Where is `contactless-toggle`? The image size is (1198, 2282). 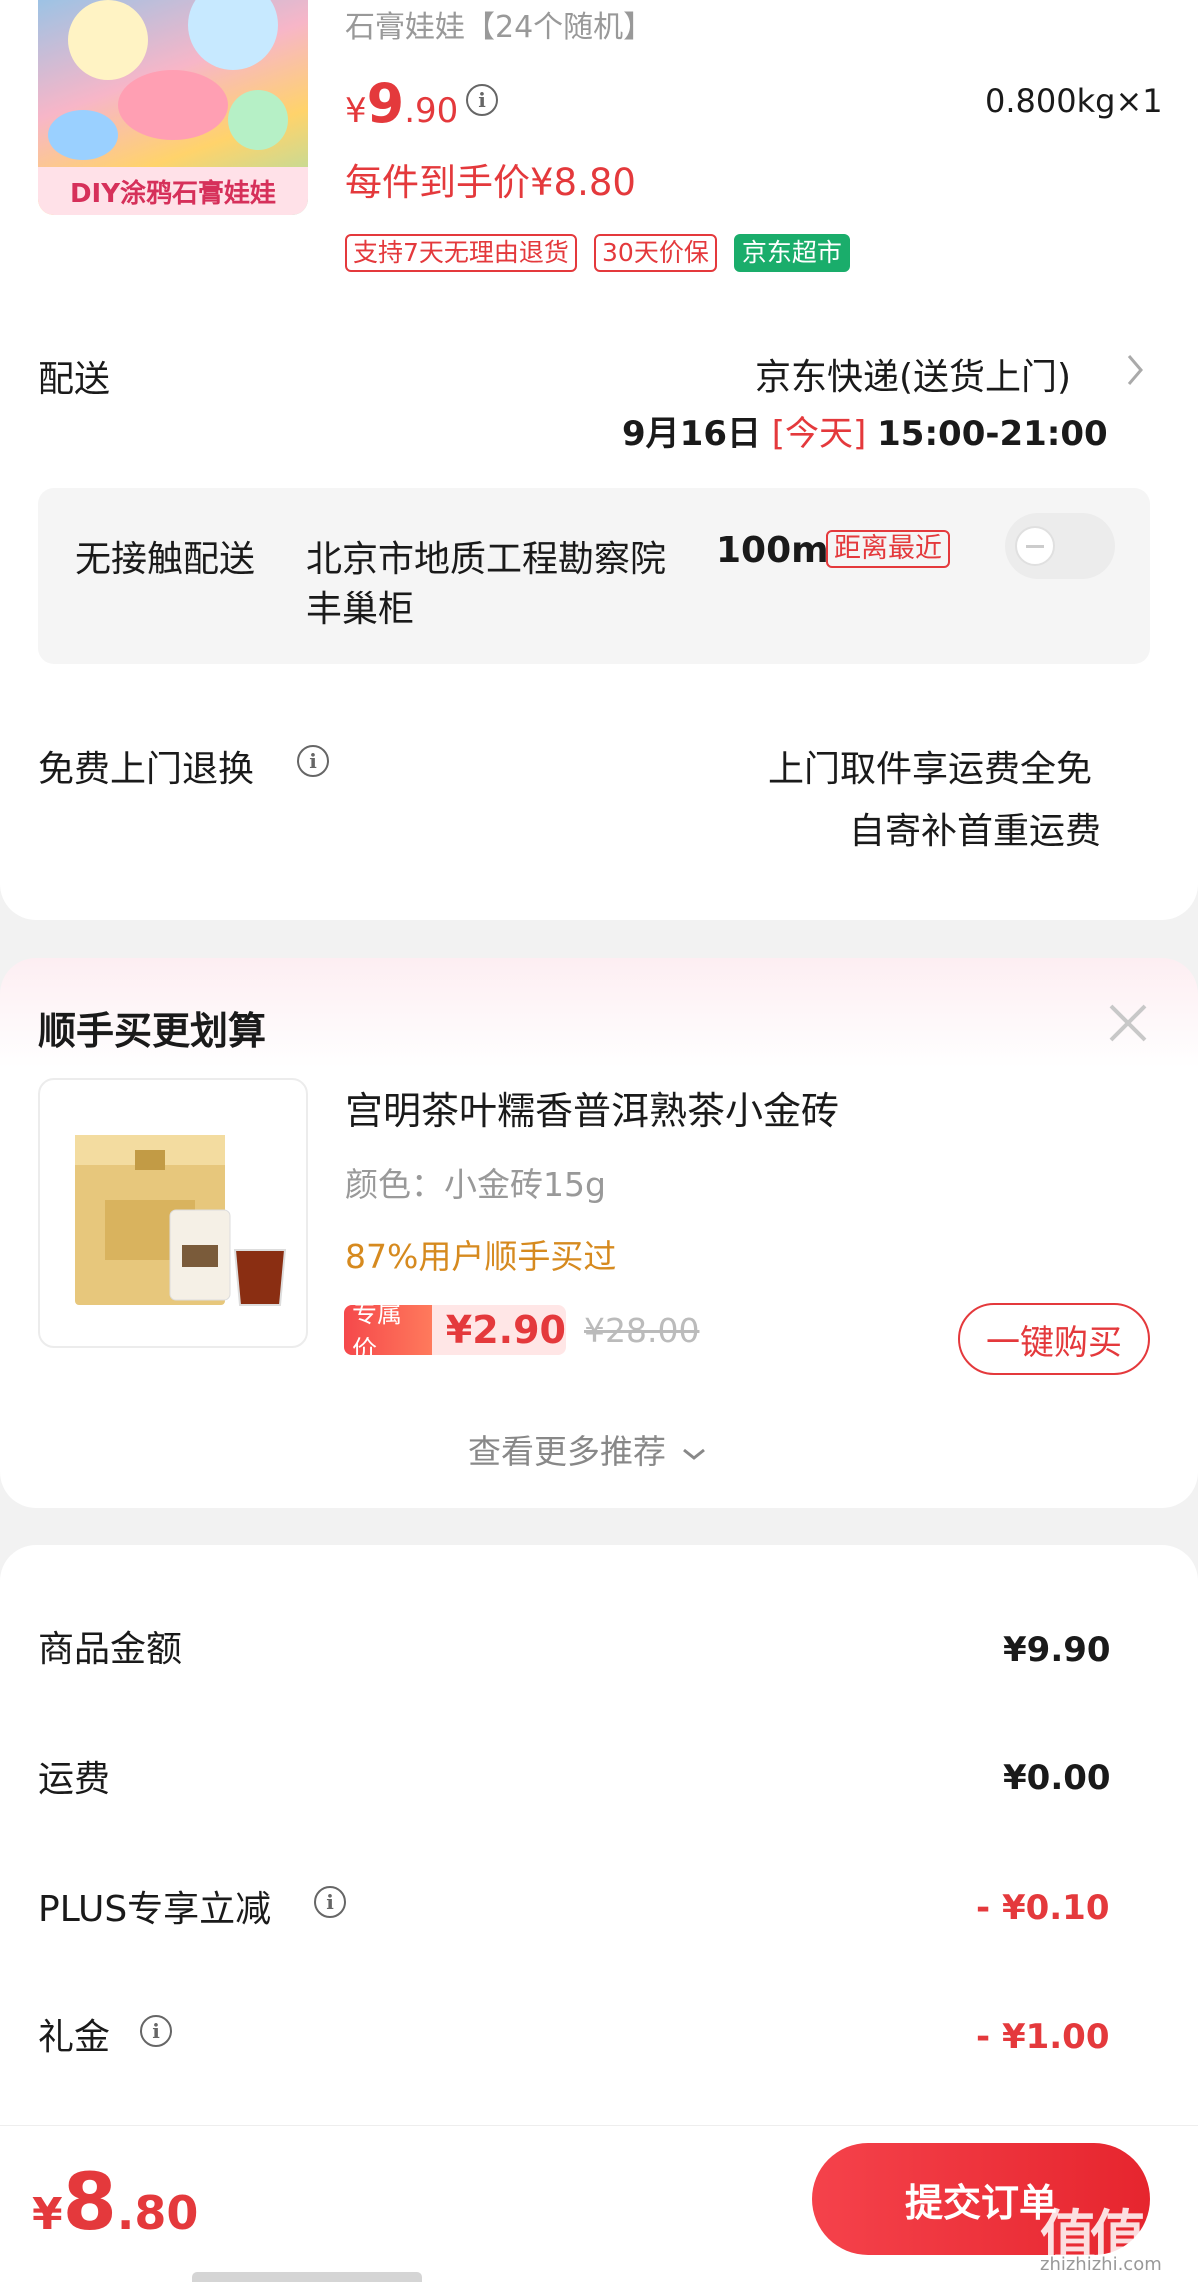 contactless-toggle is located at coordinates (1060, 546).